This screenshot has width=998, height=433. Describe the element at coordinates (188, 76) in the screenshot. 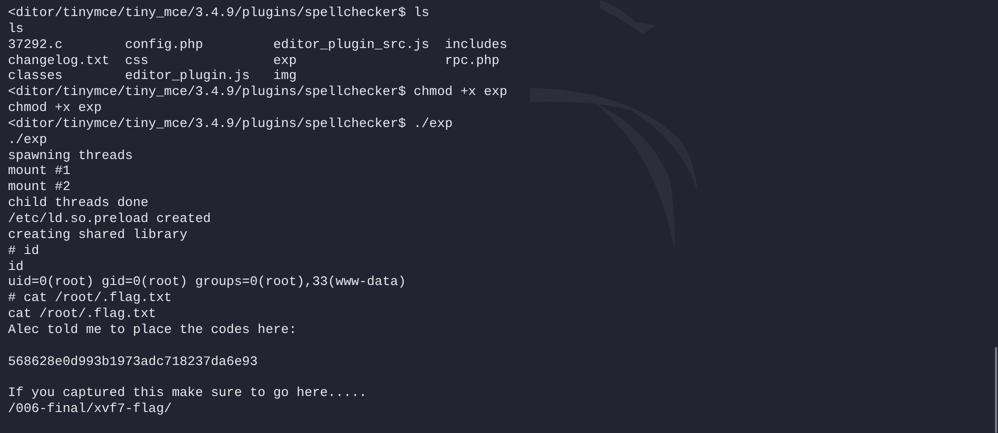

I see `file-name: editor_plugin.js` at that location.